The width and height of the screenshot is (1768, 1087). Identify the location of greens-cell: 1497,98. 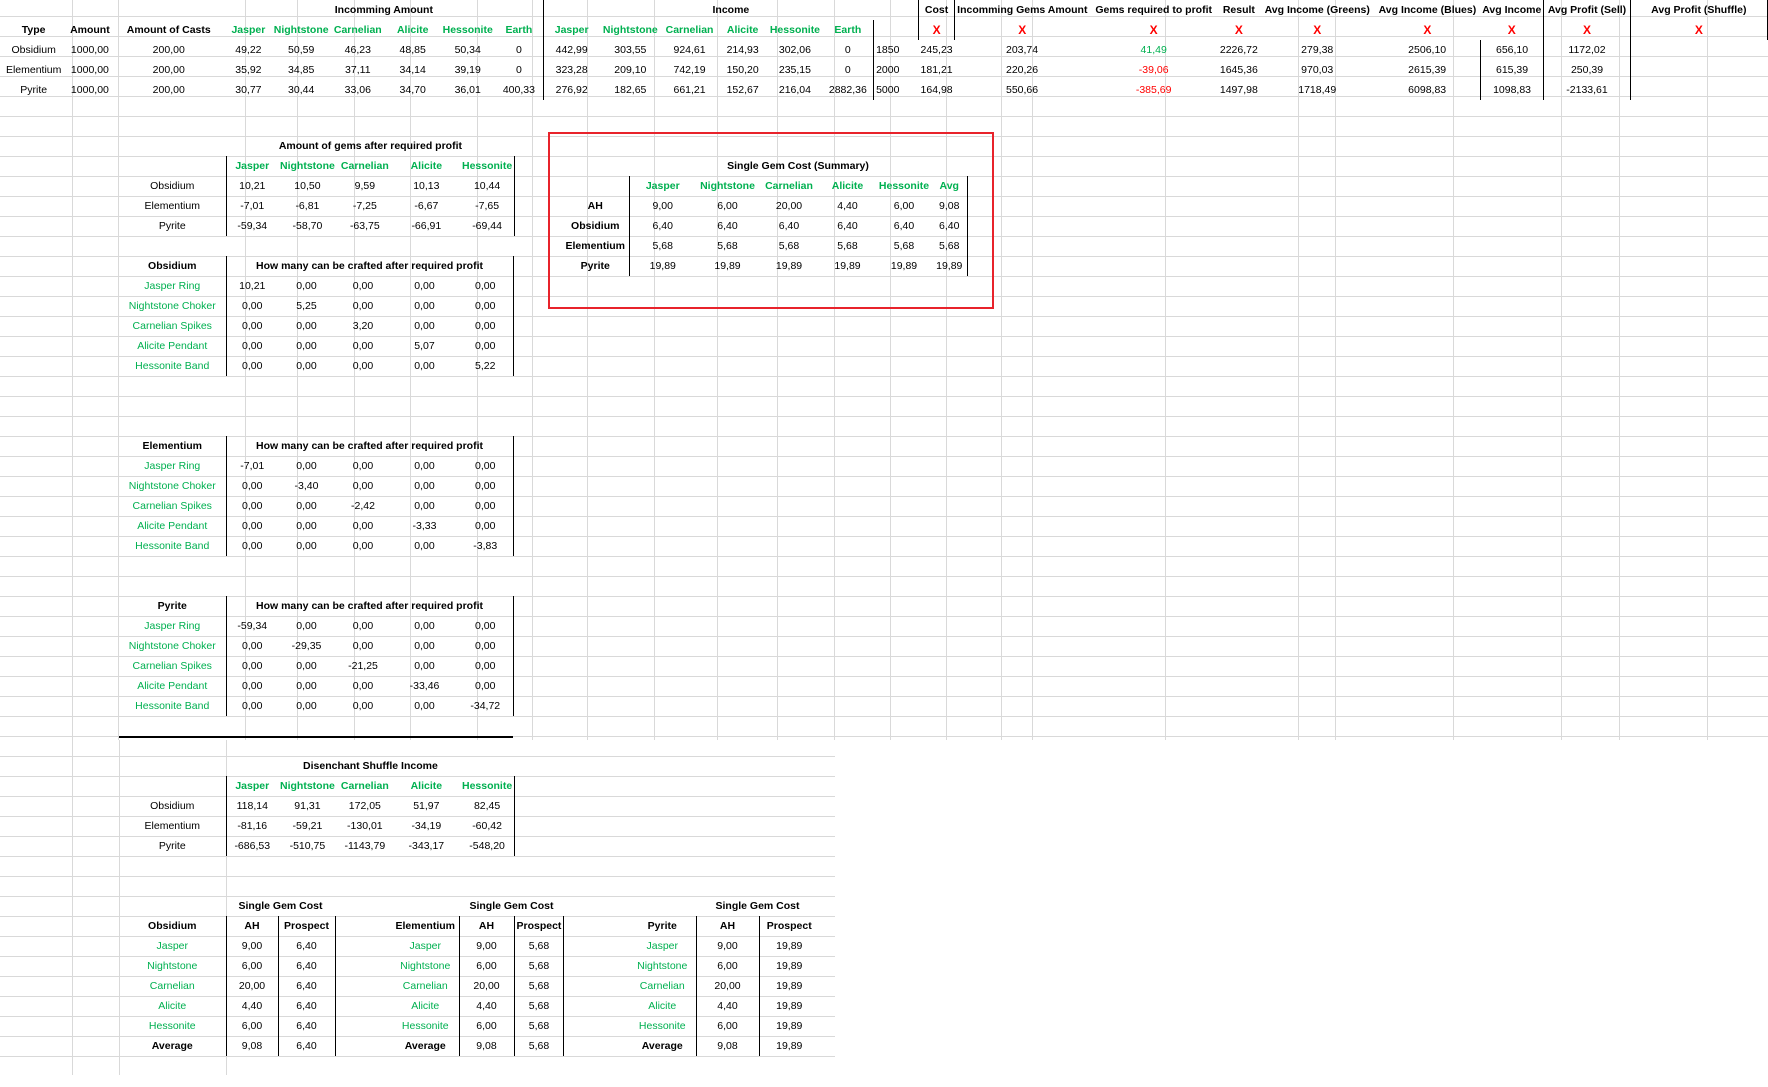
(1239, 90).